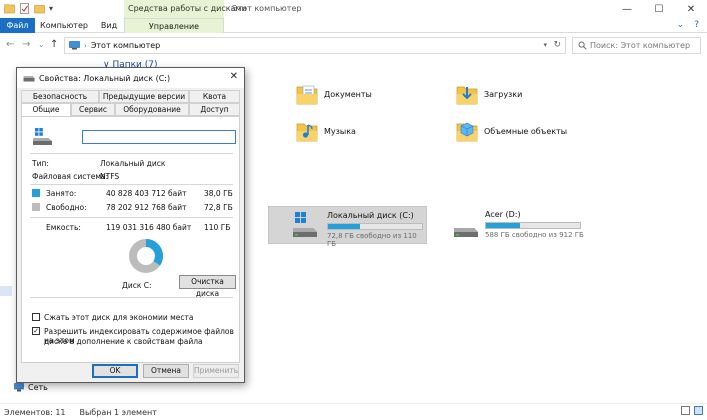 Image resolution: width=707 pixels, height=420 pixels. What do you see at coordinates (557, 45) in the screenshot?
I see `refresh-icon: ↻` at bounding box center [557, 45].